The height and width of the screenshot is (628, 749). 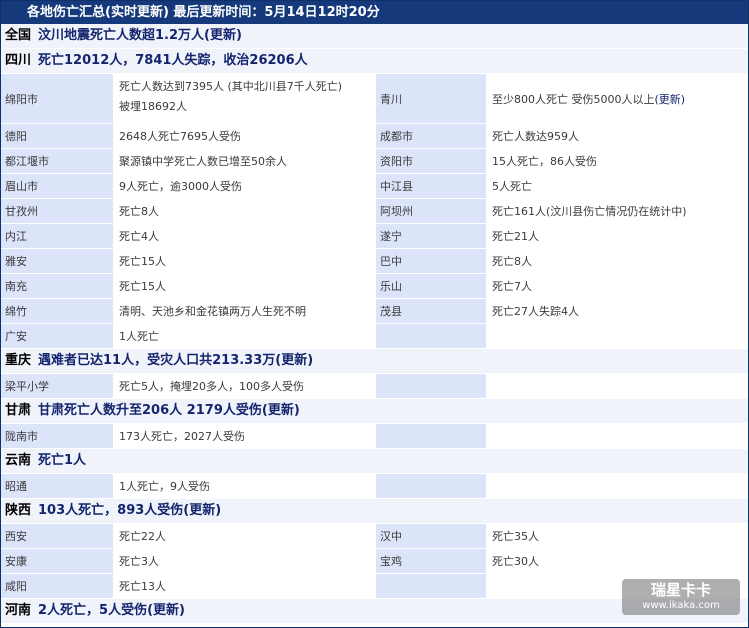 What do you see at coordinates (139, 561) in the screenshot?
I see `region-value-text: 死亡3人` at bounding box center [139, 561].